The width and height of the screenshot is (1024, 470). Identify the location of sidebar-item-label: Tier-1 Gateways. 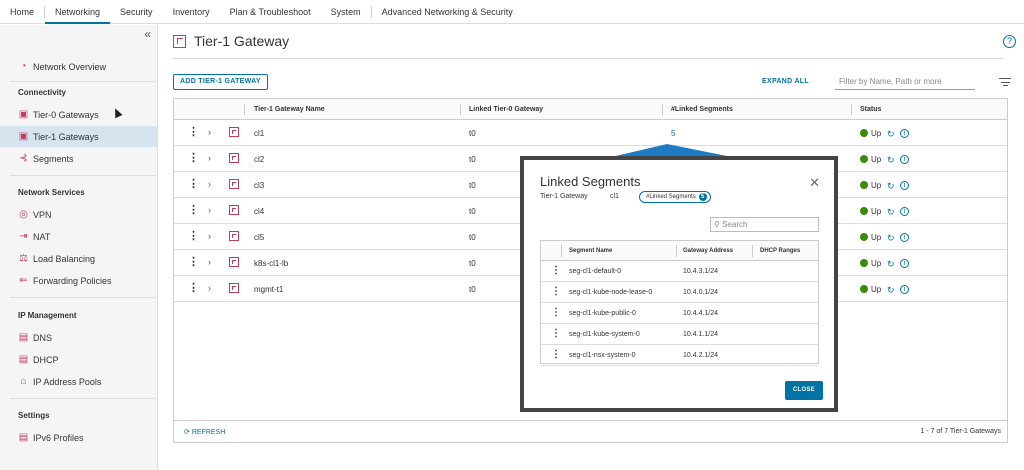
(66, 136).